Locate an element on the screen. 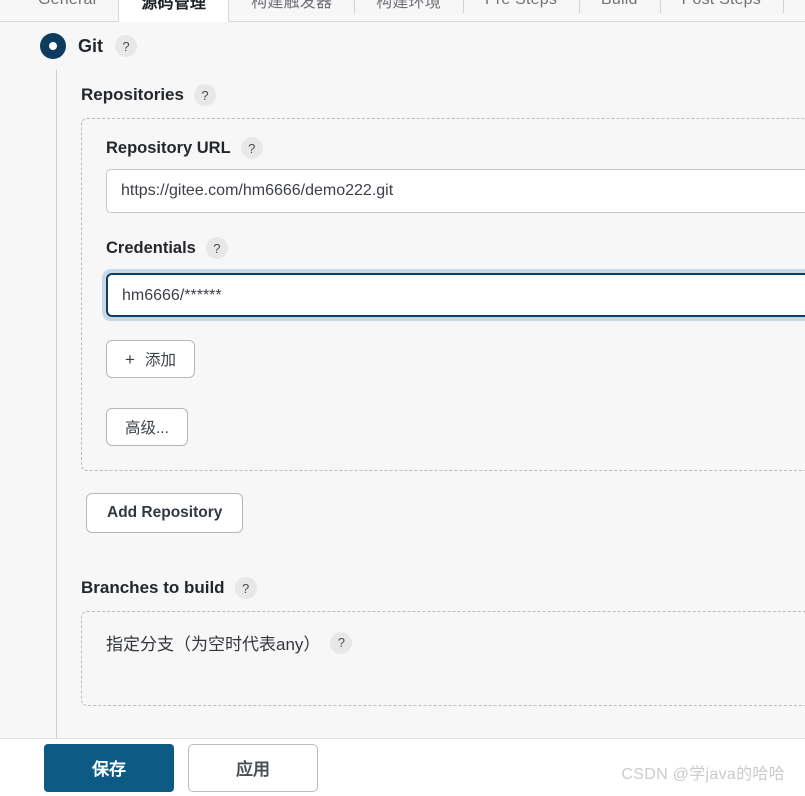 The height and width of the screenshot is (796, 805). tab-build-environment: 构建环境 is located at coordinates (408, 10).